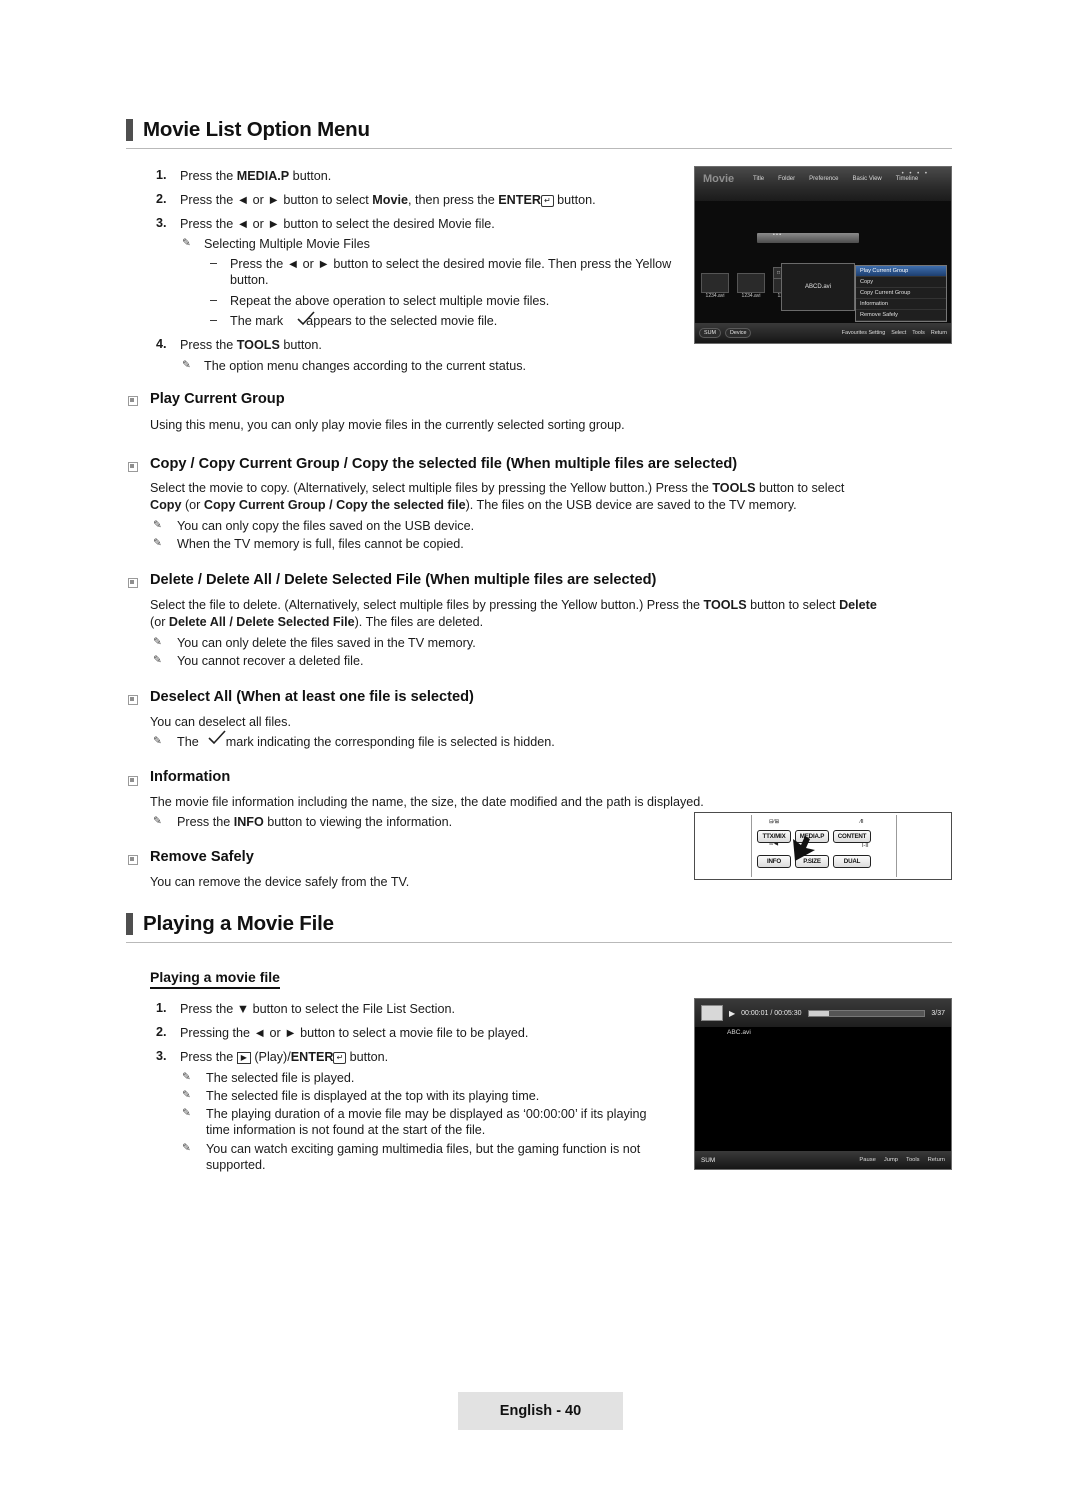 The width and height of the screenshot is (1080, 1488). What do you see at coordinates (256, 176) in the screenshot?
I see `step-text-1: Press the MEDIA.P button.` at bounding box center [256, 176].